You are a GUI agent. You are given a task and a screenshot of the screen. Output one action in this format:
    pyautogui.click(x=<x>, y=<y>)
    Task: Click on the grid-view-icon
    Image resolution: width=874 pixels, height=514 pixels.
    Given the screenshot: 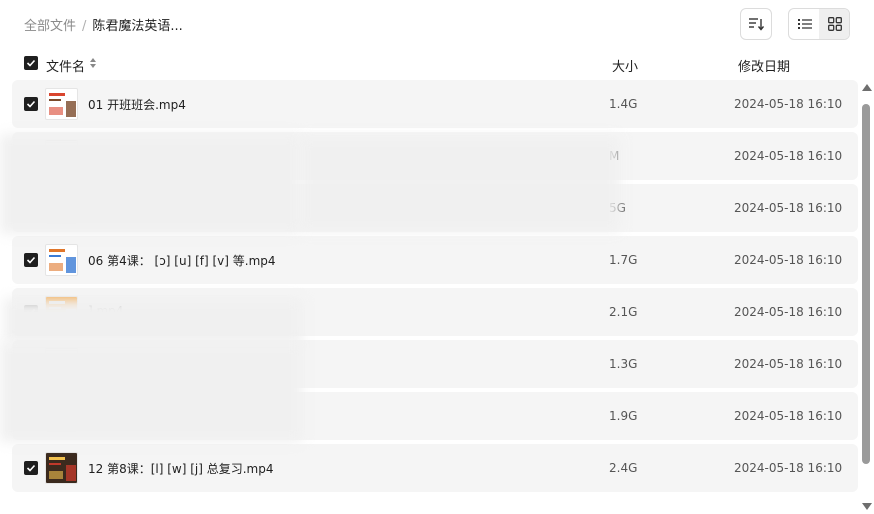 What is the action you would take?
    pyautogui.click(x=834, y=24)
    